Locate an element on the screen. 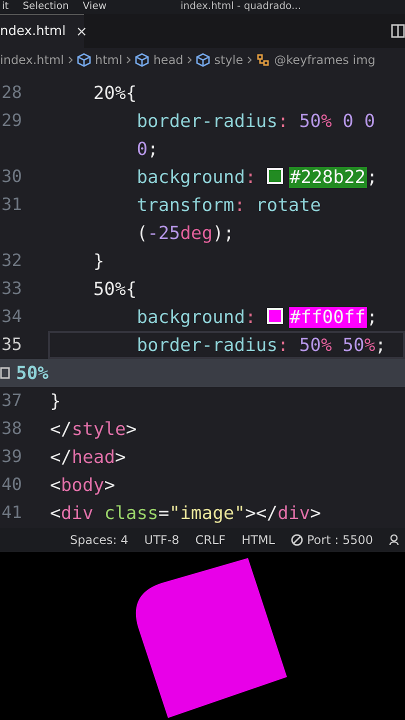 The width and height of the screenshot is (405, 720). suggestion-row: 50% is located at coordinates (202, 373).